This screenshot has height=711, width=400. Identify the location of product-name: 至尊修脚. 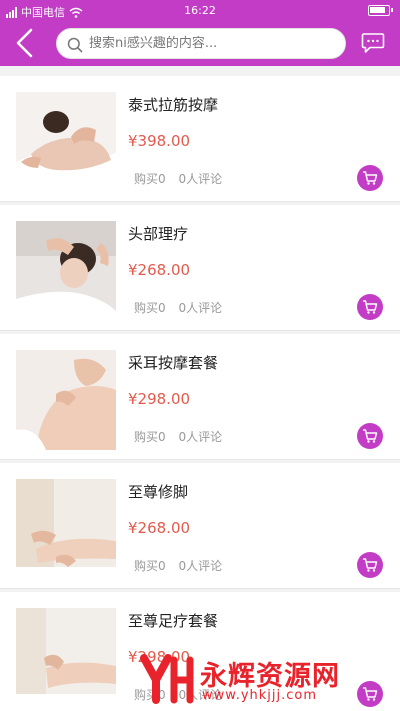
(158, 491).